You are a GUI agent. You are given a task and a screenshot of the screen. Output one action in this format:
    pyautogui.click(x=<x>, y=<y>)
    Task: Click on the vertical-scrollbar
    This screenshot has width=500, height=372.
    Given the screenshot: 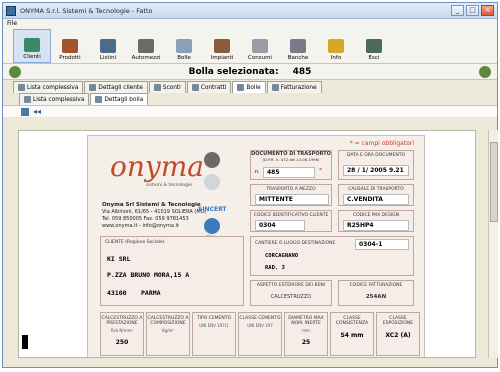 What is the action you would take?
    pyautogui.click(x=493, y=244)
    